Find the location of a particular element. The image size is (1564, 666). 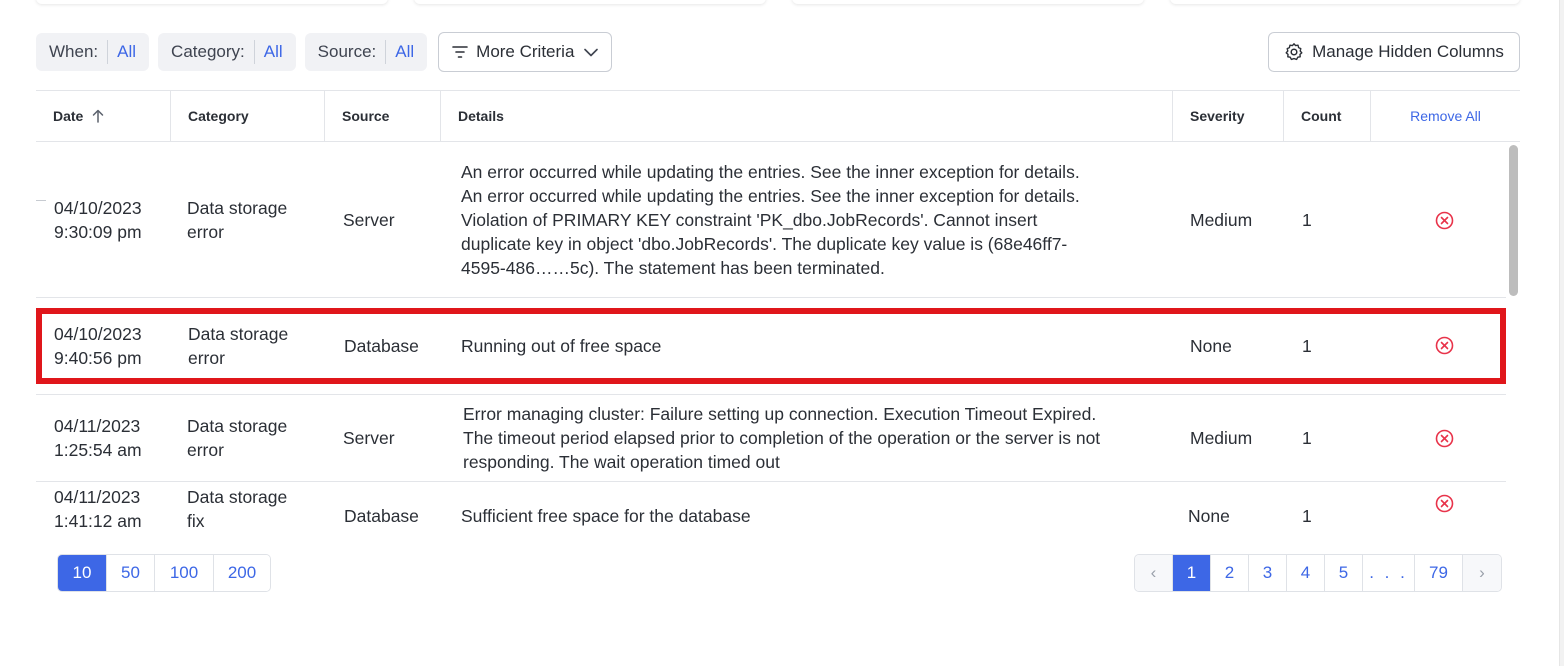

column-header-source: Source is located at coordinates (383, 116).